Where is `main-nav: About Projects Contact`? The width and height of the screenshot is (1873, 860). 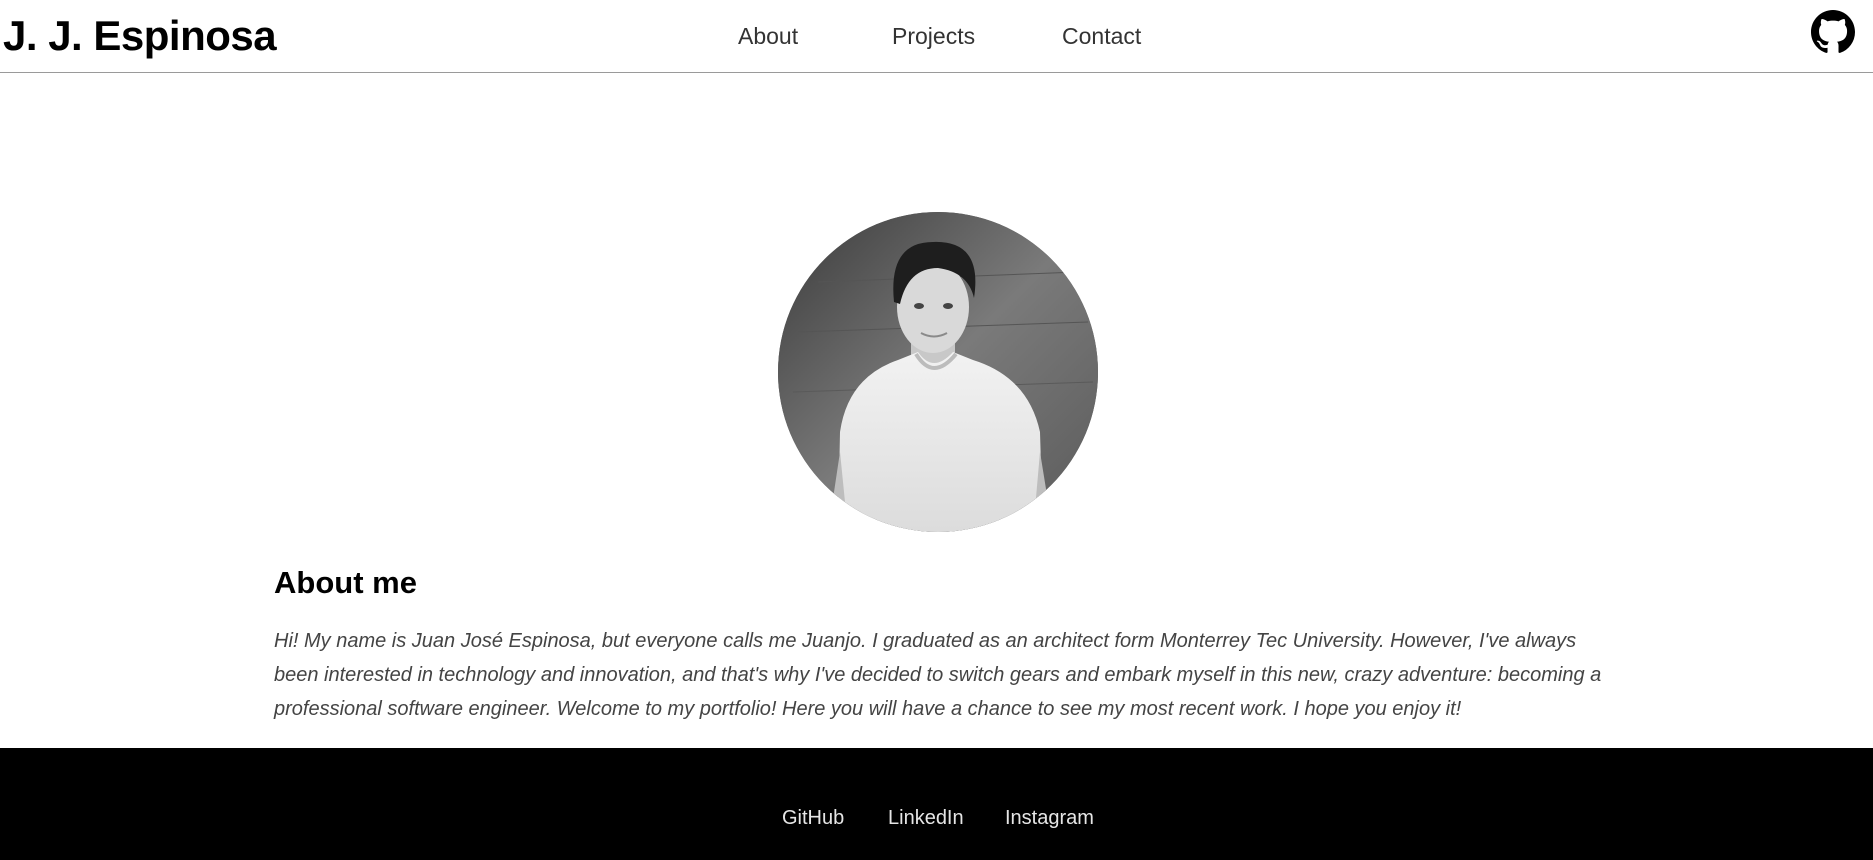 main-nav: About Projects Contact is located at coordinates (936, 36).